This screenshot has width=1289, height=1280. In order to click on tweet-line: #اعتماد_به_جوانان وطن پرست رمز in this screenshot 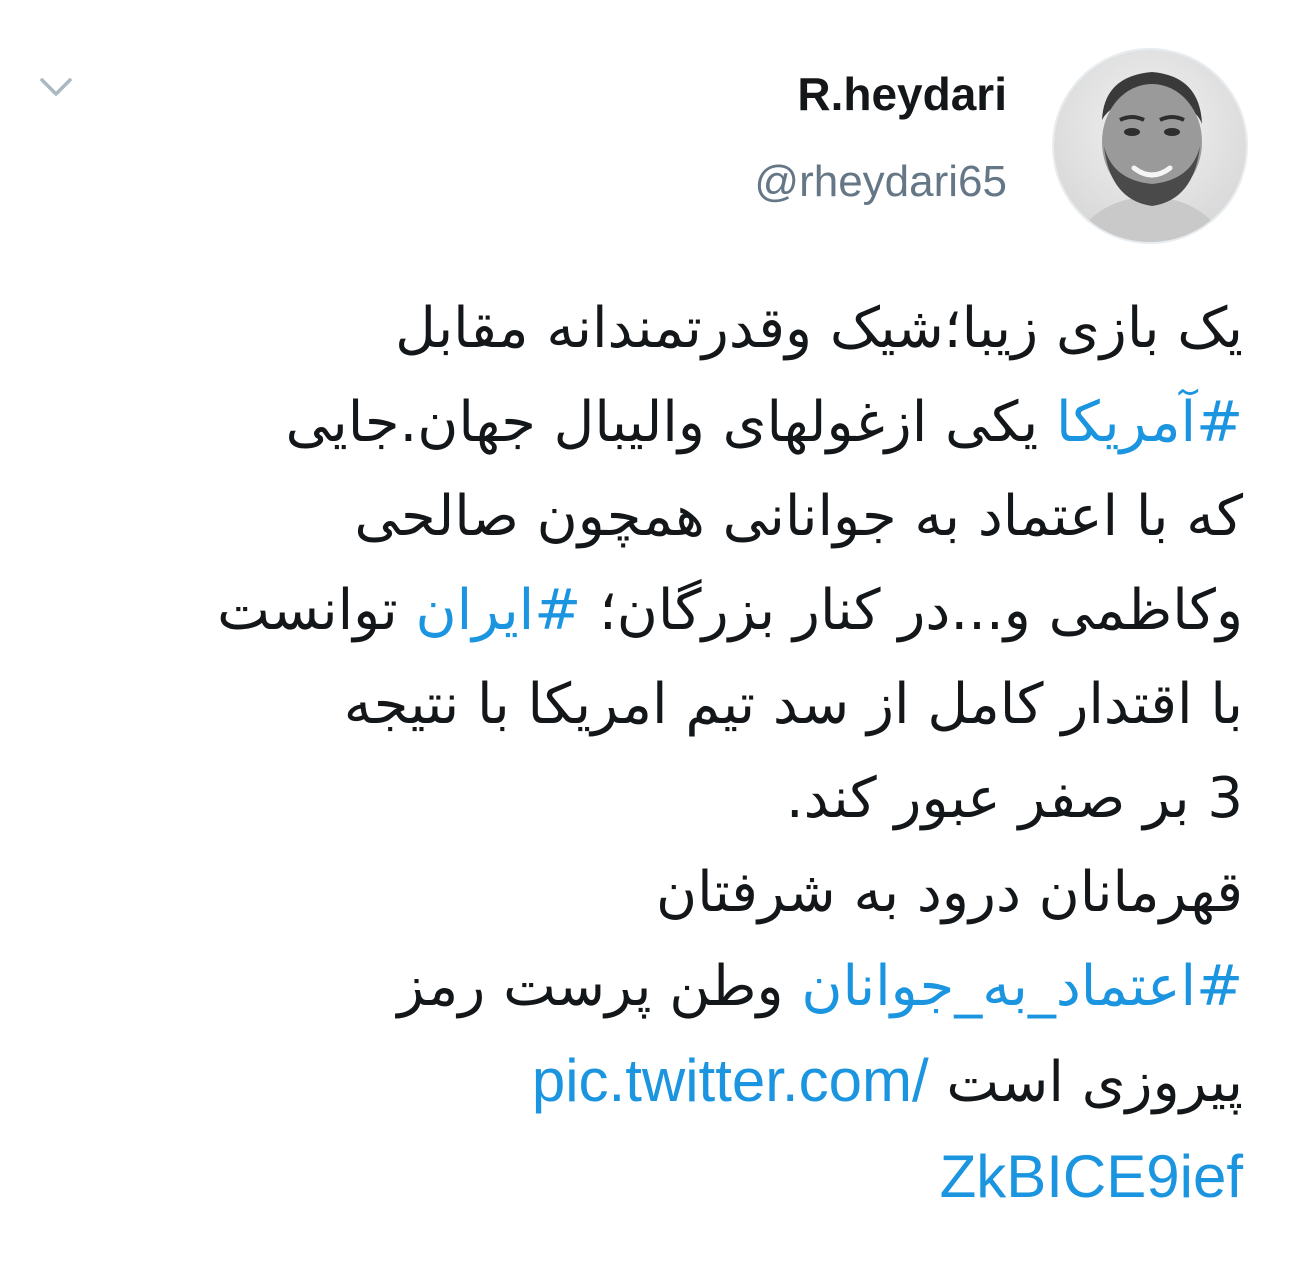, I will do `click(641, 987)`.